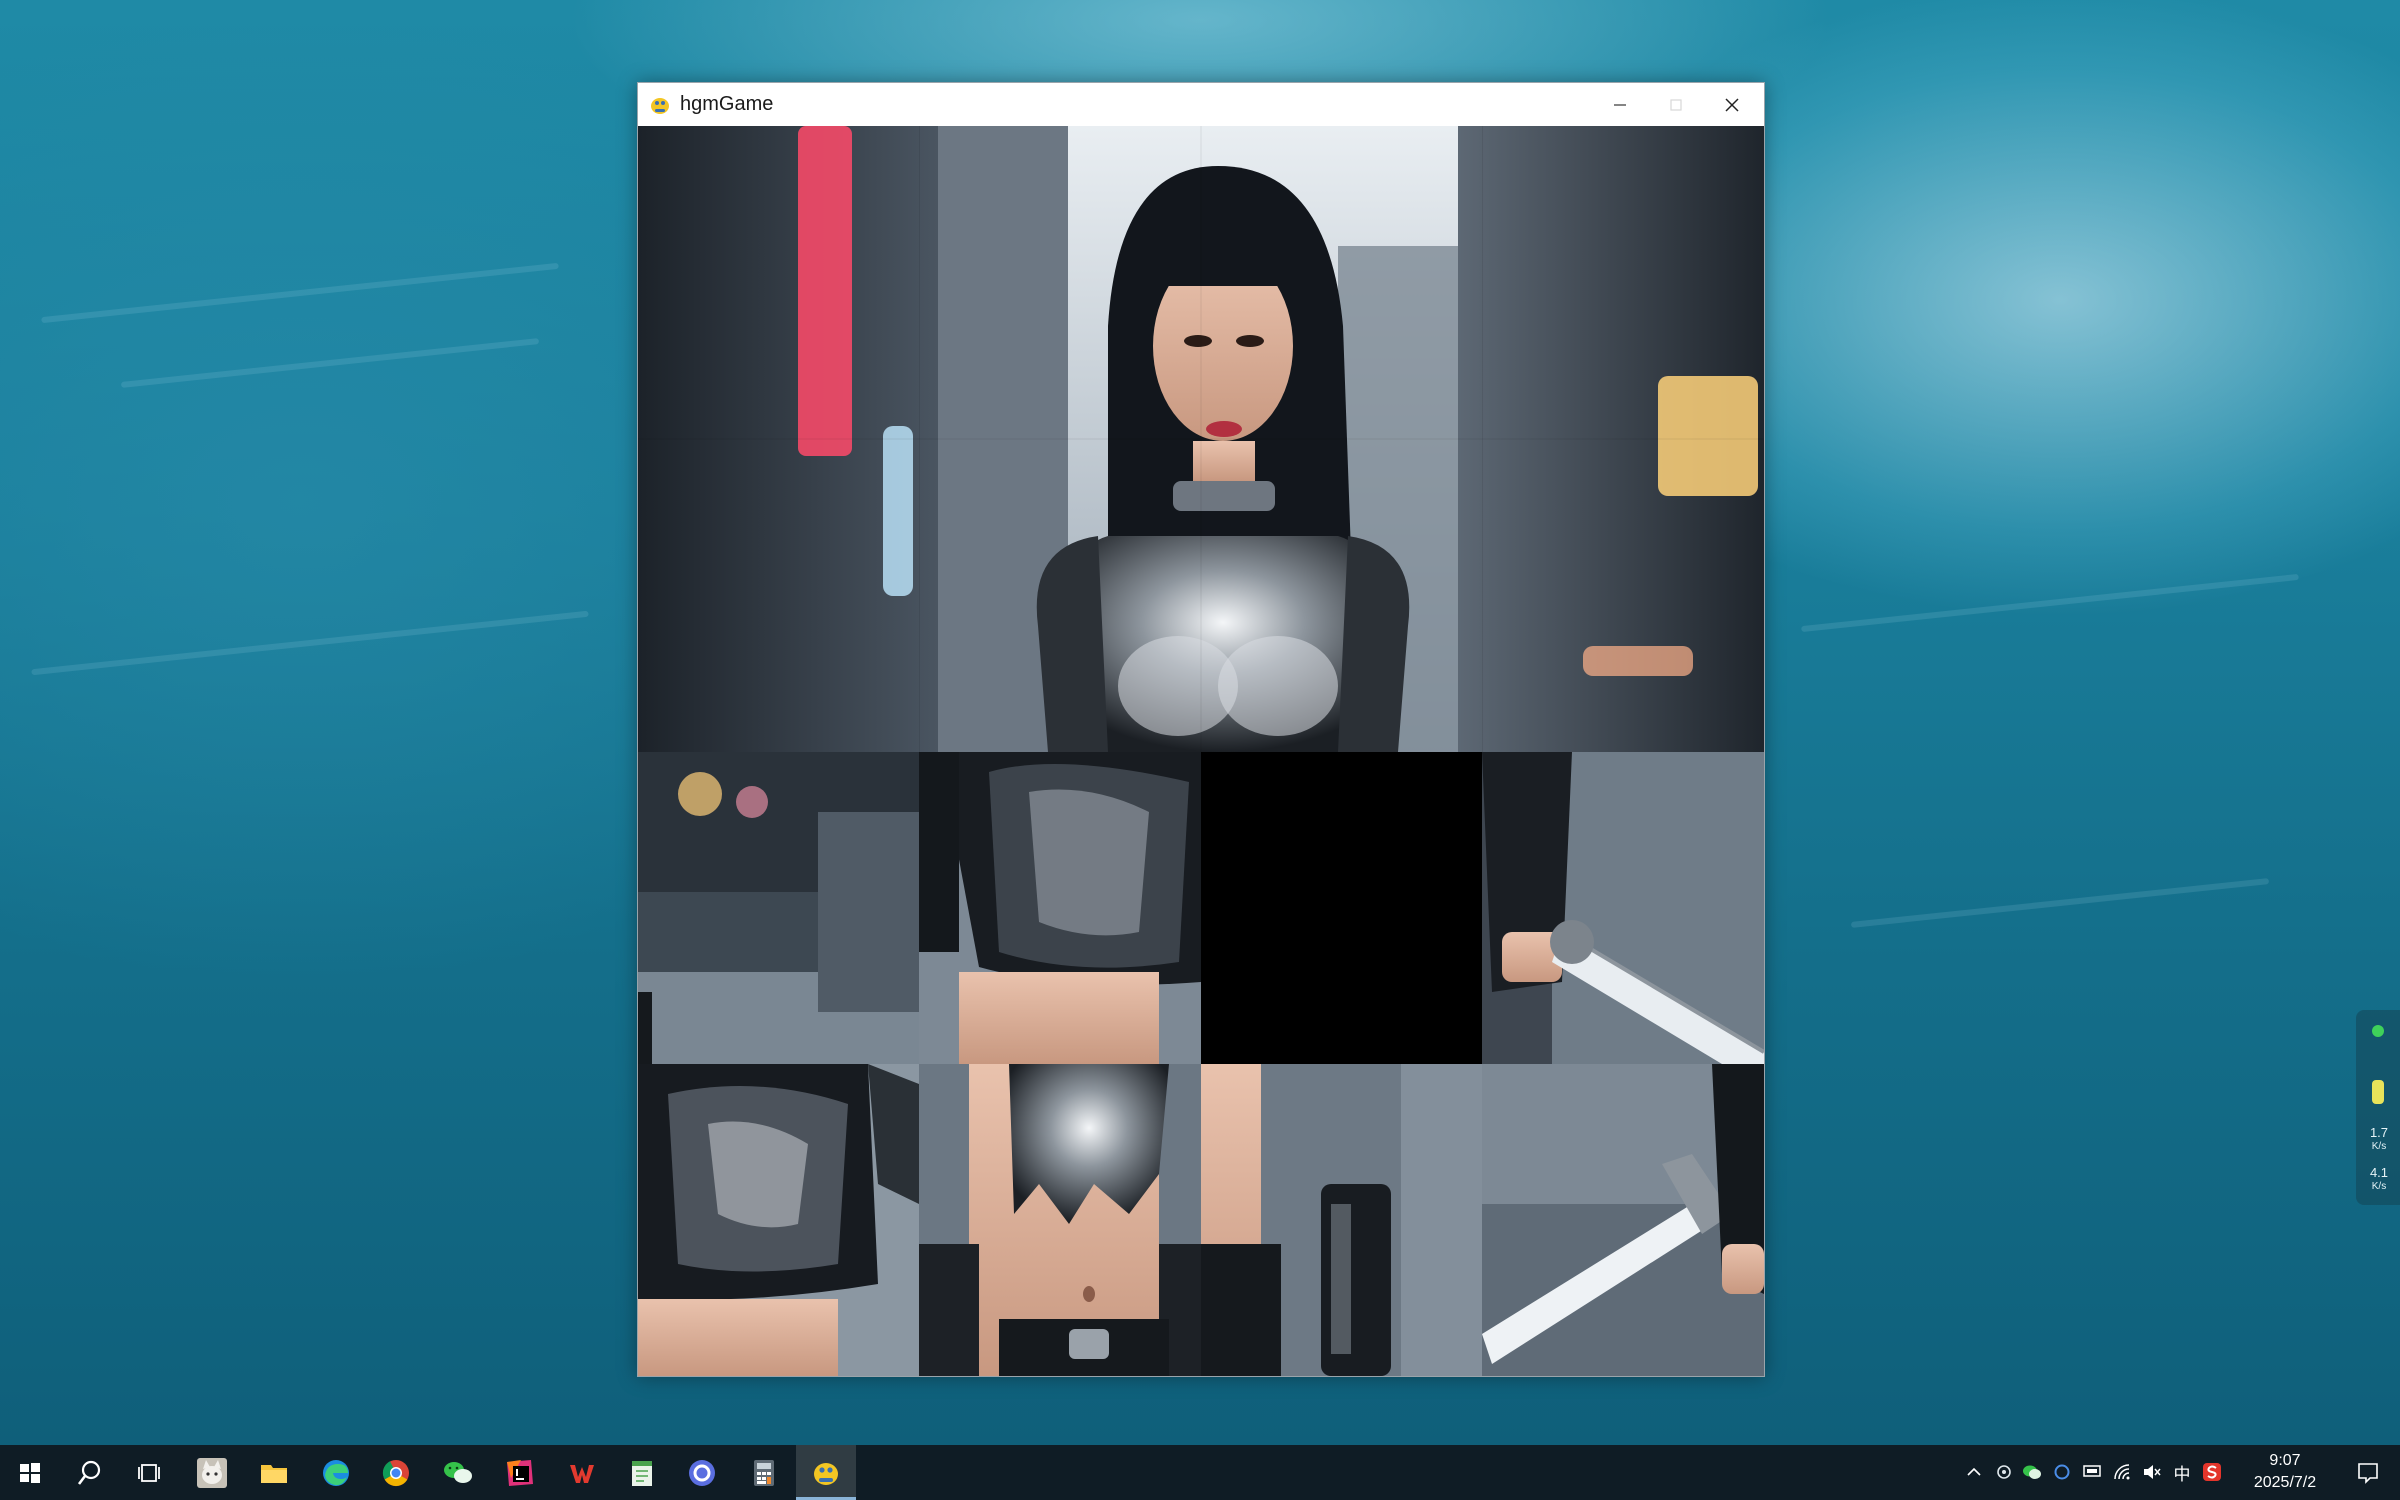 This screenshot has width=2400, height=1500. I want to click on memory-bar-icon, so click(2378, 1092).